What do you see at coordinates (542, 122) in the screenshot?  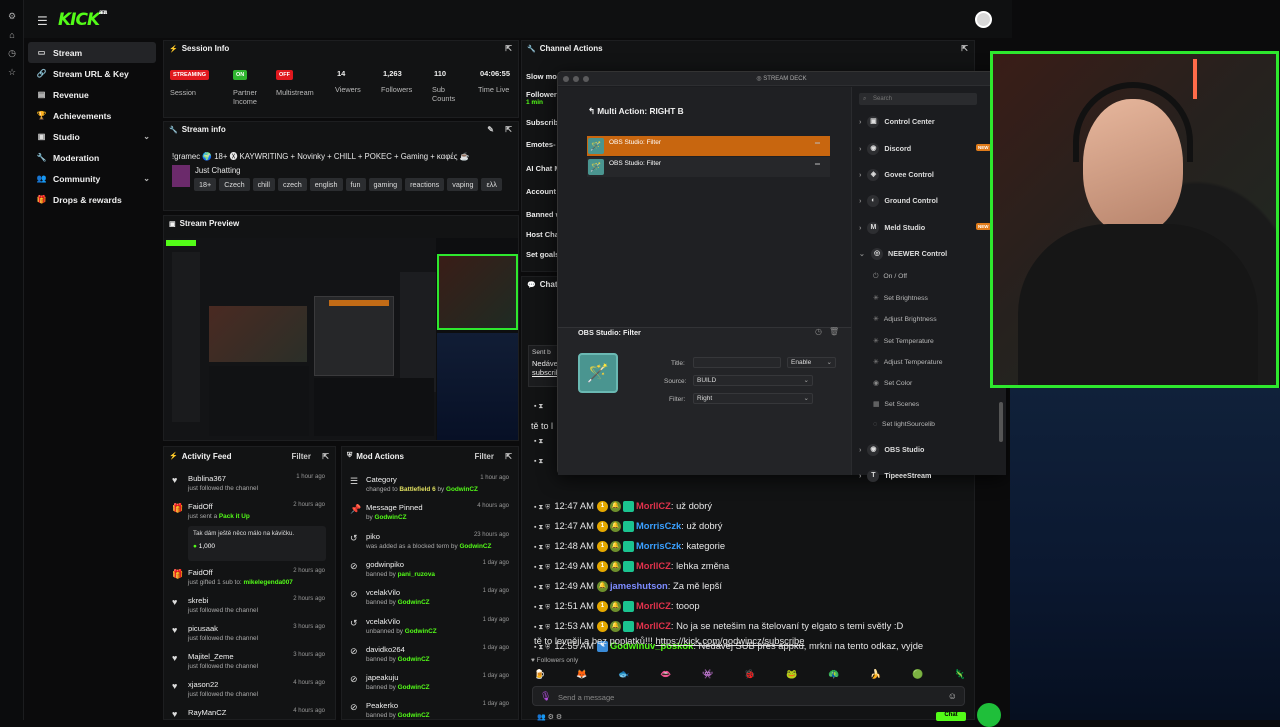 I see `channel-action-row: Subscrib` at bounding box center [542, 122].